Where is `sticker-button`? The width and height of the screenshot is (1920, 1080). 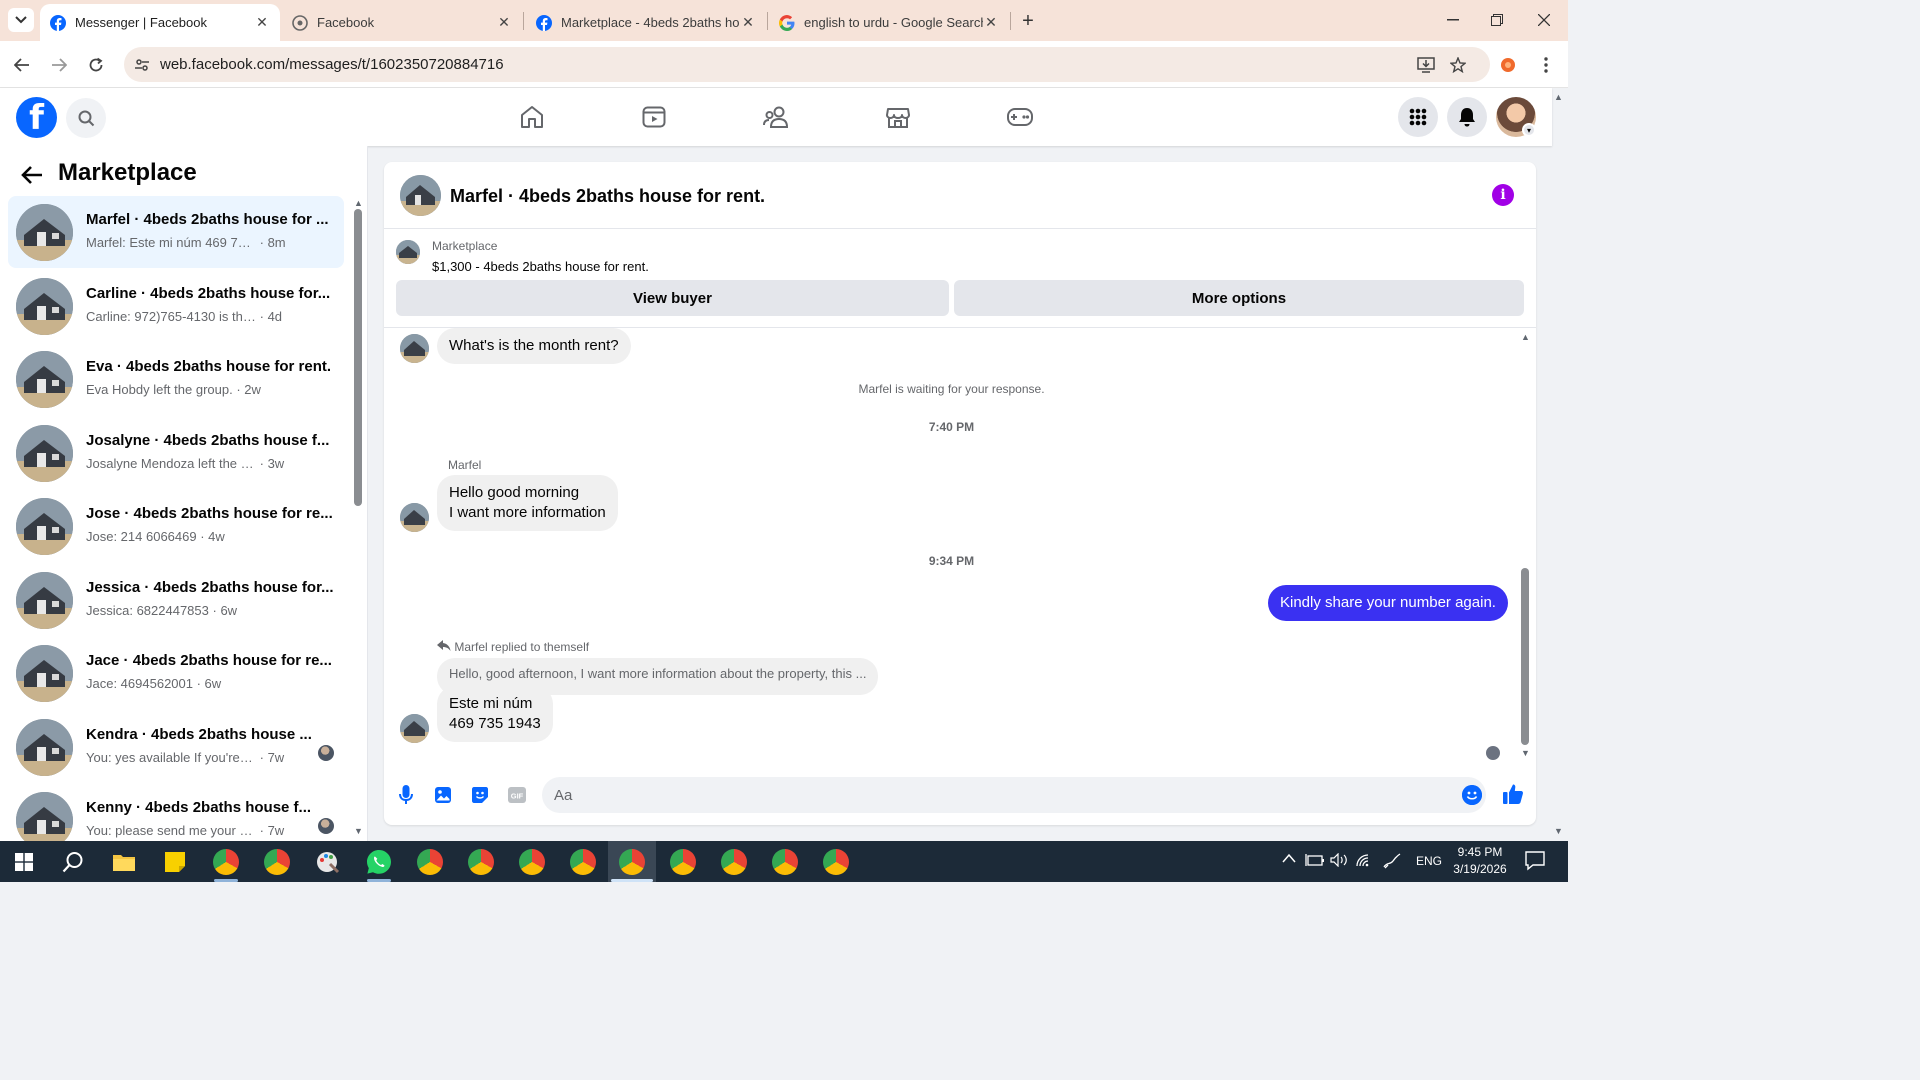 sticker-button is located at coordinates (480, 795).